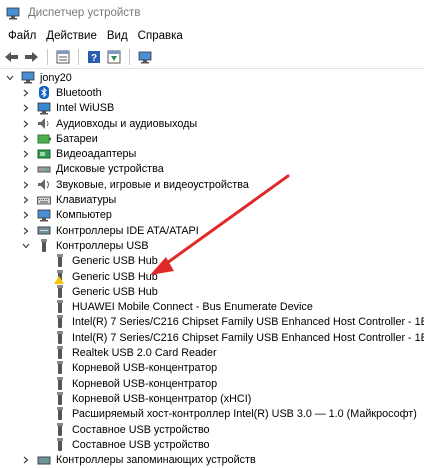  I want to click on usb-device-warning-icon, so click(60, 277).